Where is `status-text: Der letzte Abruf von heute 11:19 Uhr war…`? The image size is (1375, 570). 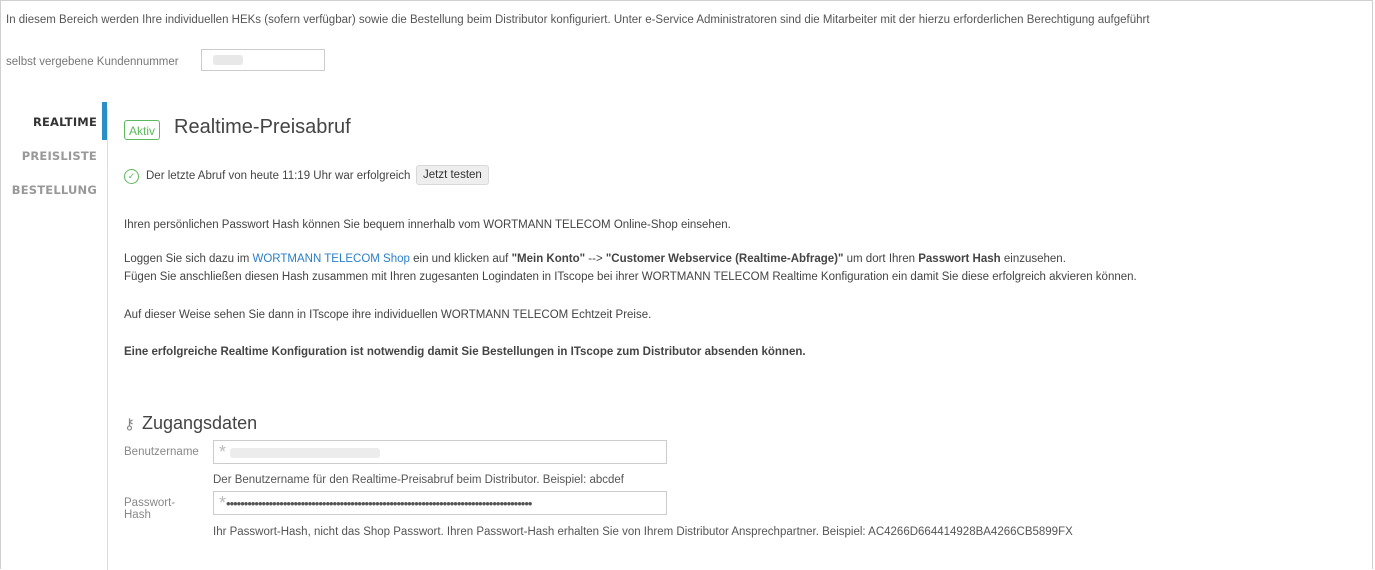 status-text: Der letzte Abruf von heute 11:19 Uhr war… is located at coordinates (278, 176).